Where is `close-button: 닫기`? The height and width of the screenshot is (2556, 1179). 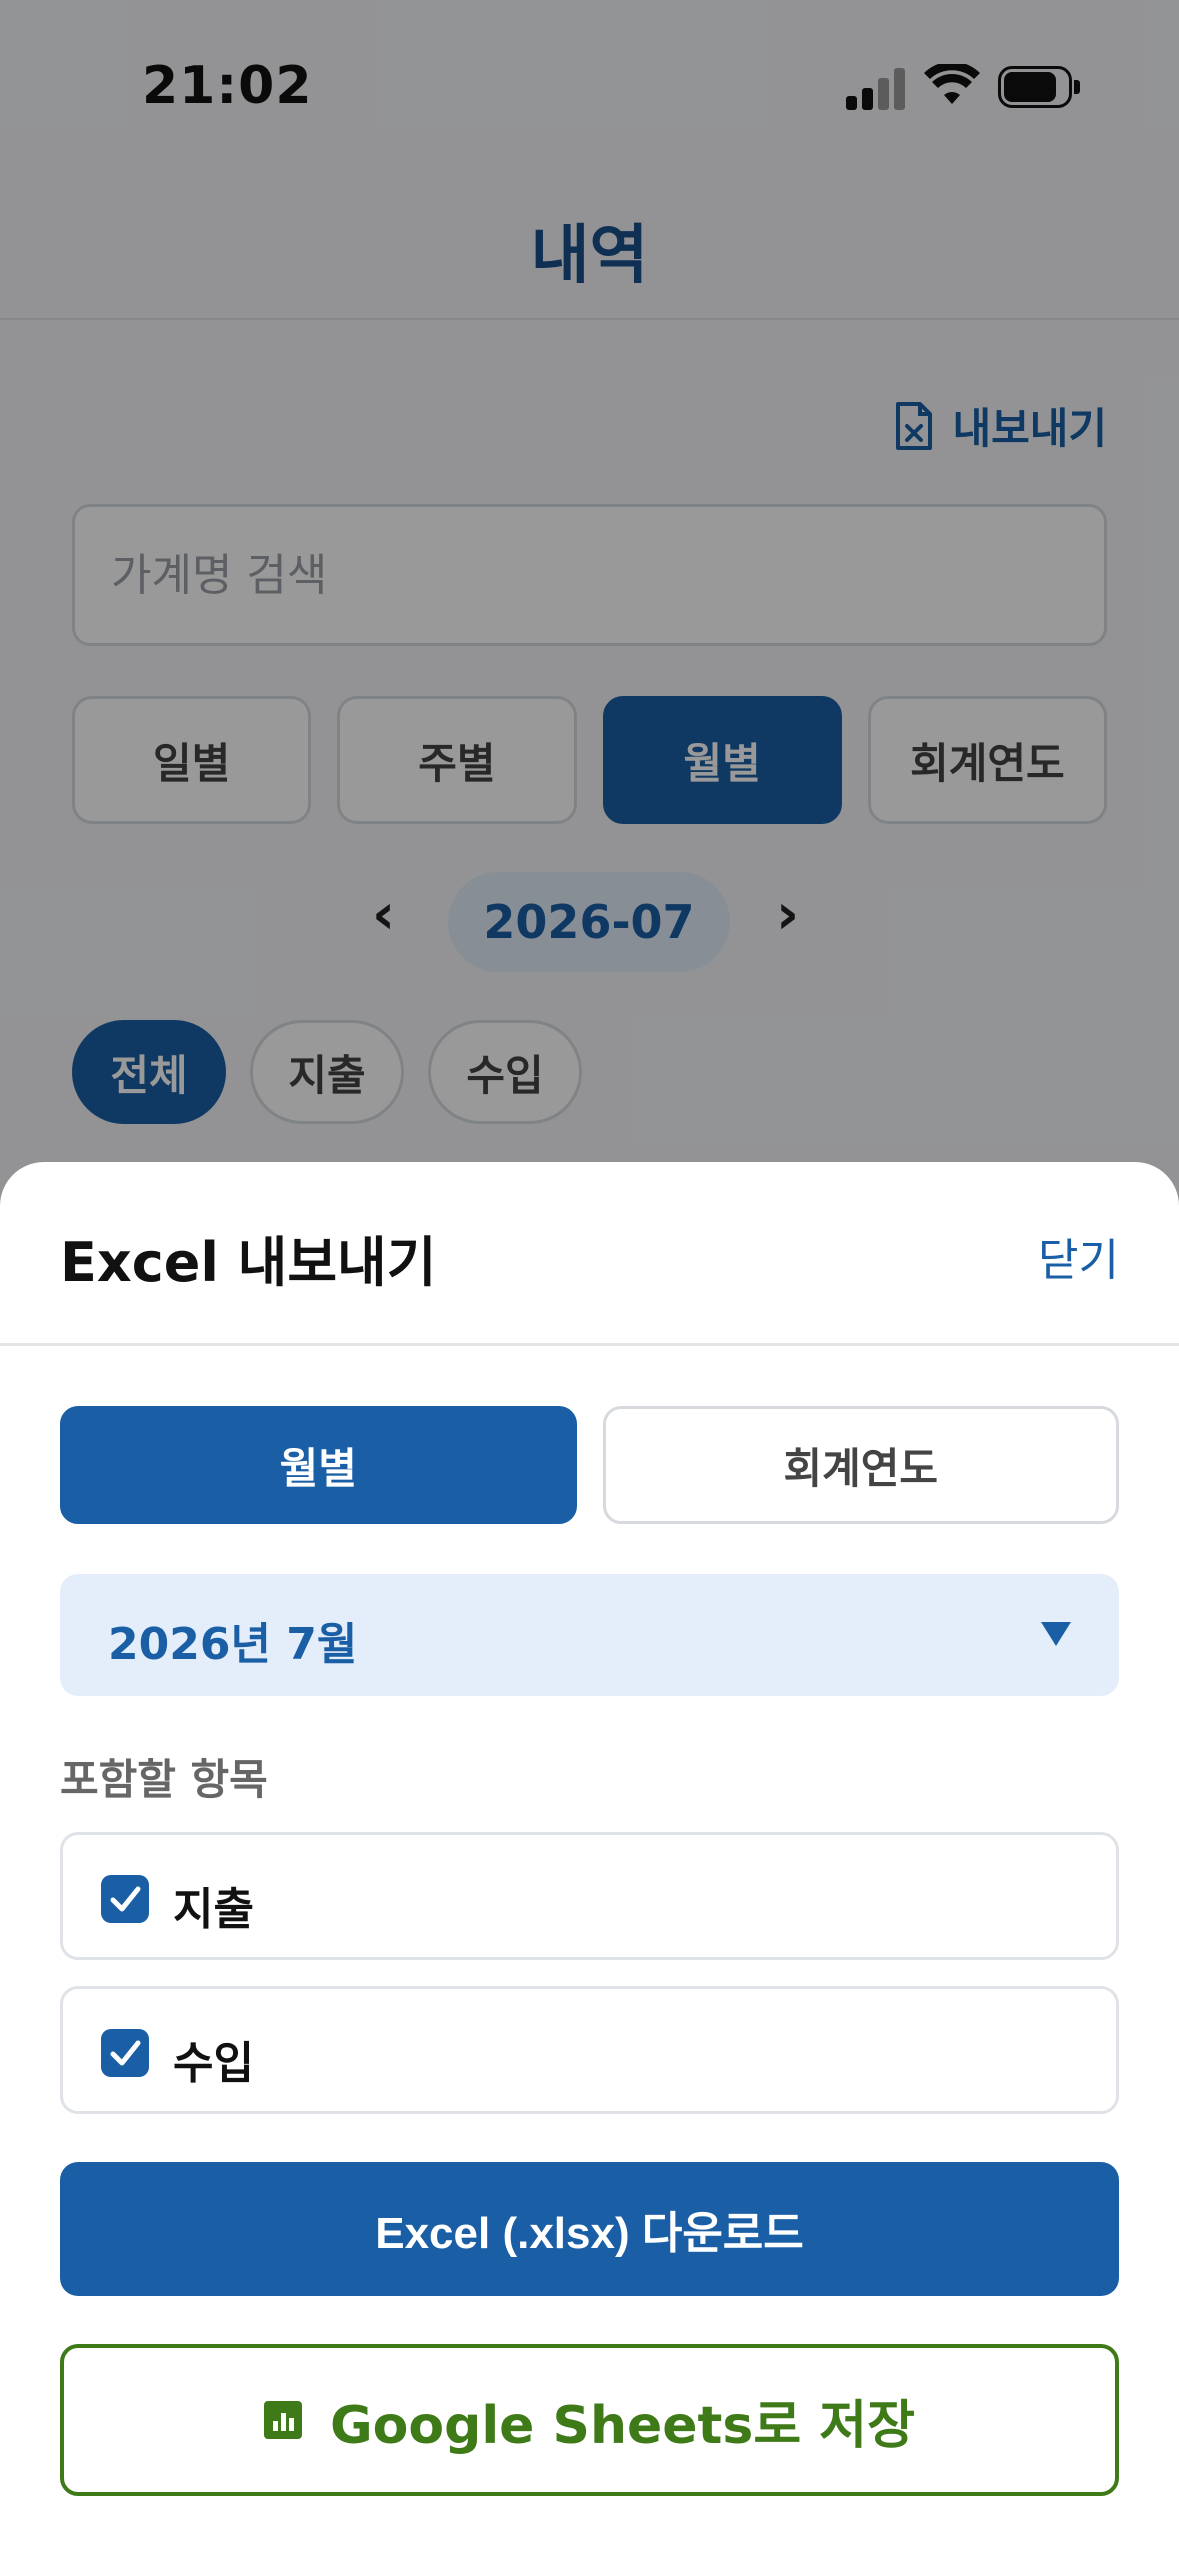
close-button: 닫기 is located at coordinates (1078, 1256).